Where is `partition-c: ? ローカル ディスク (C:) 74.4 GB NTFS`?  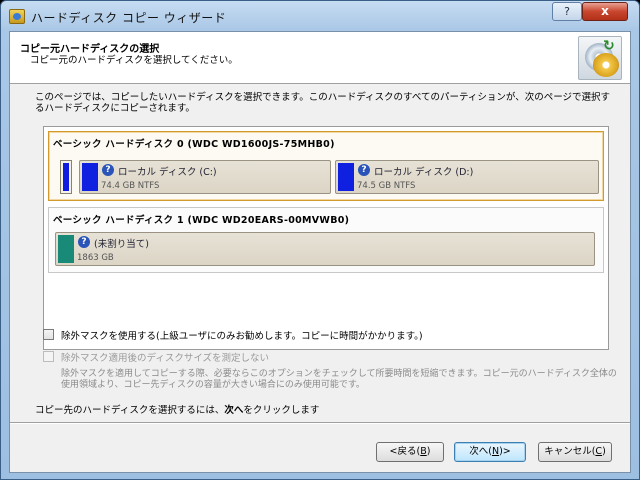 partition-c: ? ローカル ディスク (C:) 74.4 GB NTFS is located at coordinates (205, 177).